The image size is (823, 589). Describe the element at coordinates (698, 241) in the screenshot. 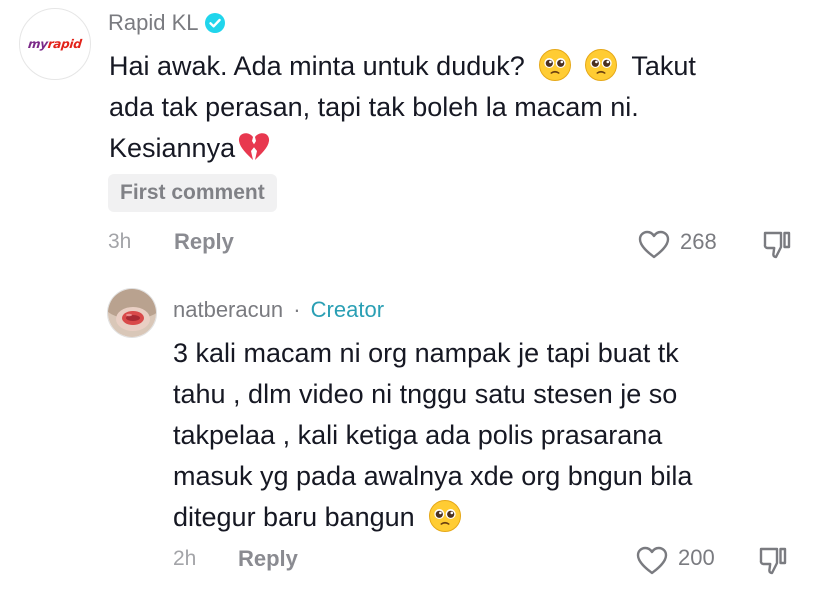

I see `like-count: 268` at that location.